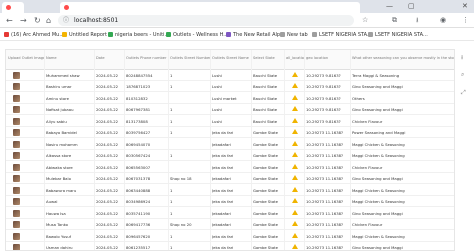 The image size is (474, 251). I want to click on site-info-icon: ⓘ, so click(66, 20).